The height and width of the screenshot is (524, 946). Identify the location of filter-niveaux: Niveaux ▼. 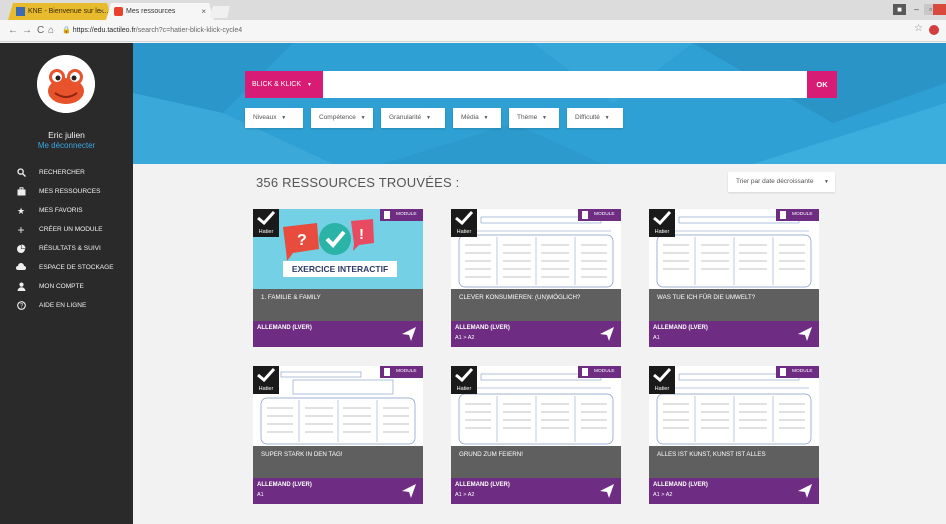
(274, 118).